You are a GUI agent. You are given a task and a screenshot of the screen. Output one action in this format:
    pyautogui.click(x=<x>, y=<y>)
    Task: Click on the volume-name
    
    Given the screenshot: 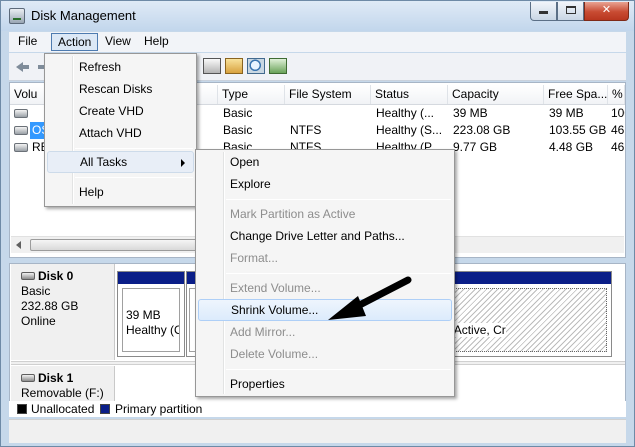 What is the action you would take?
    pyautogui.click(x=32, y=113)
    